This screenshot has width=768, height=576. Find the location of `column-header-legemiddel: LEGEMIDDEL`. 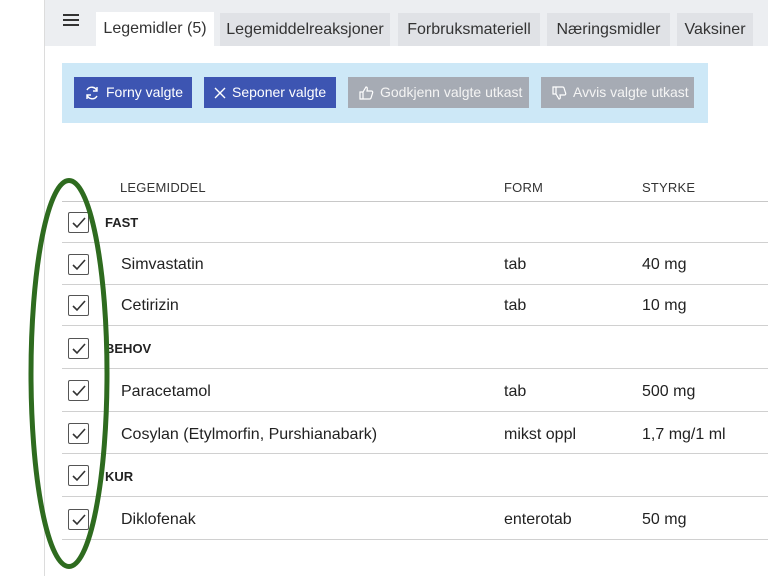

column-header-legemiddel: LEGEMIDDEL is located at coordinates (163, 187).